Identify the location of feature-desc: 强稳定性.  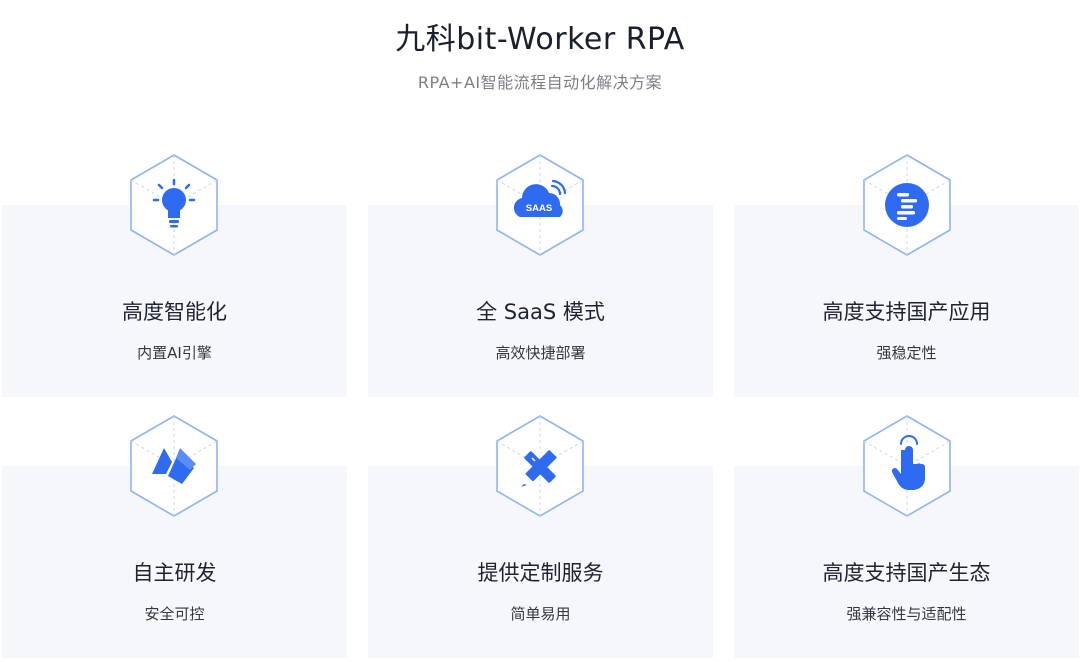
(906, 353).